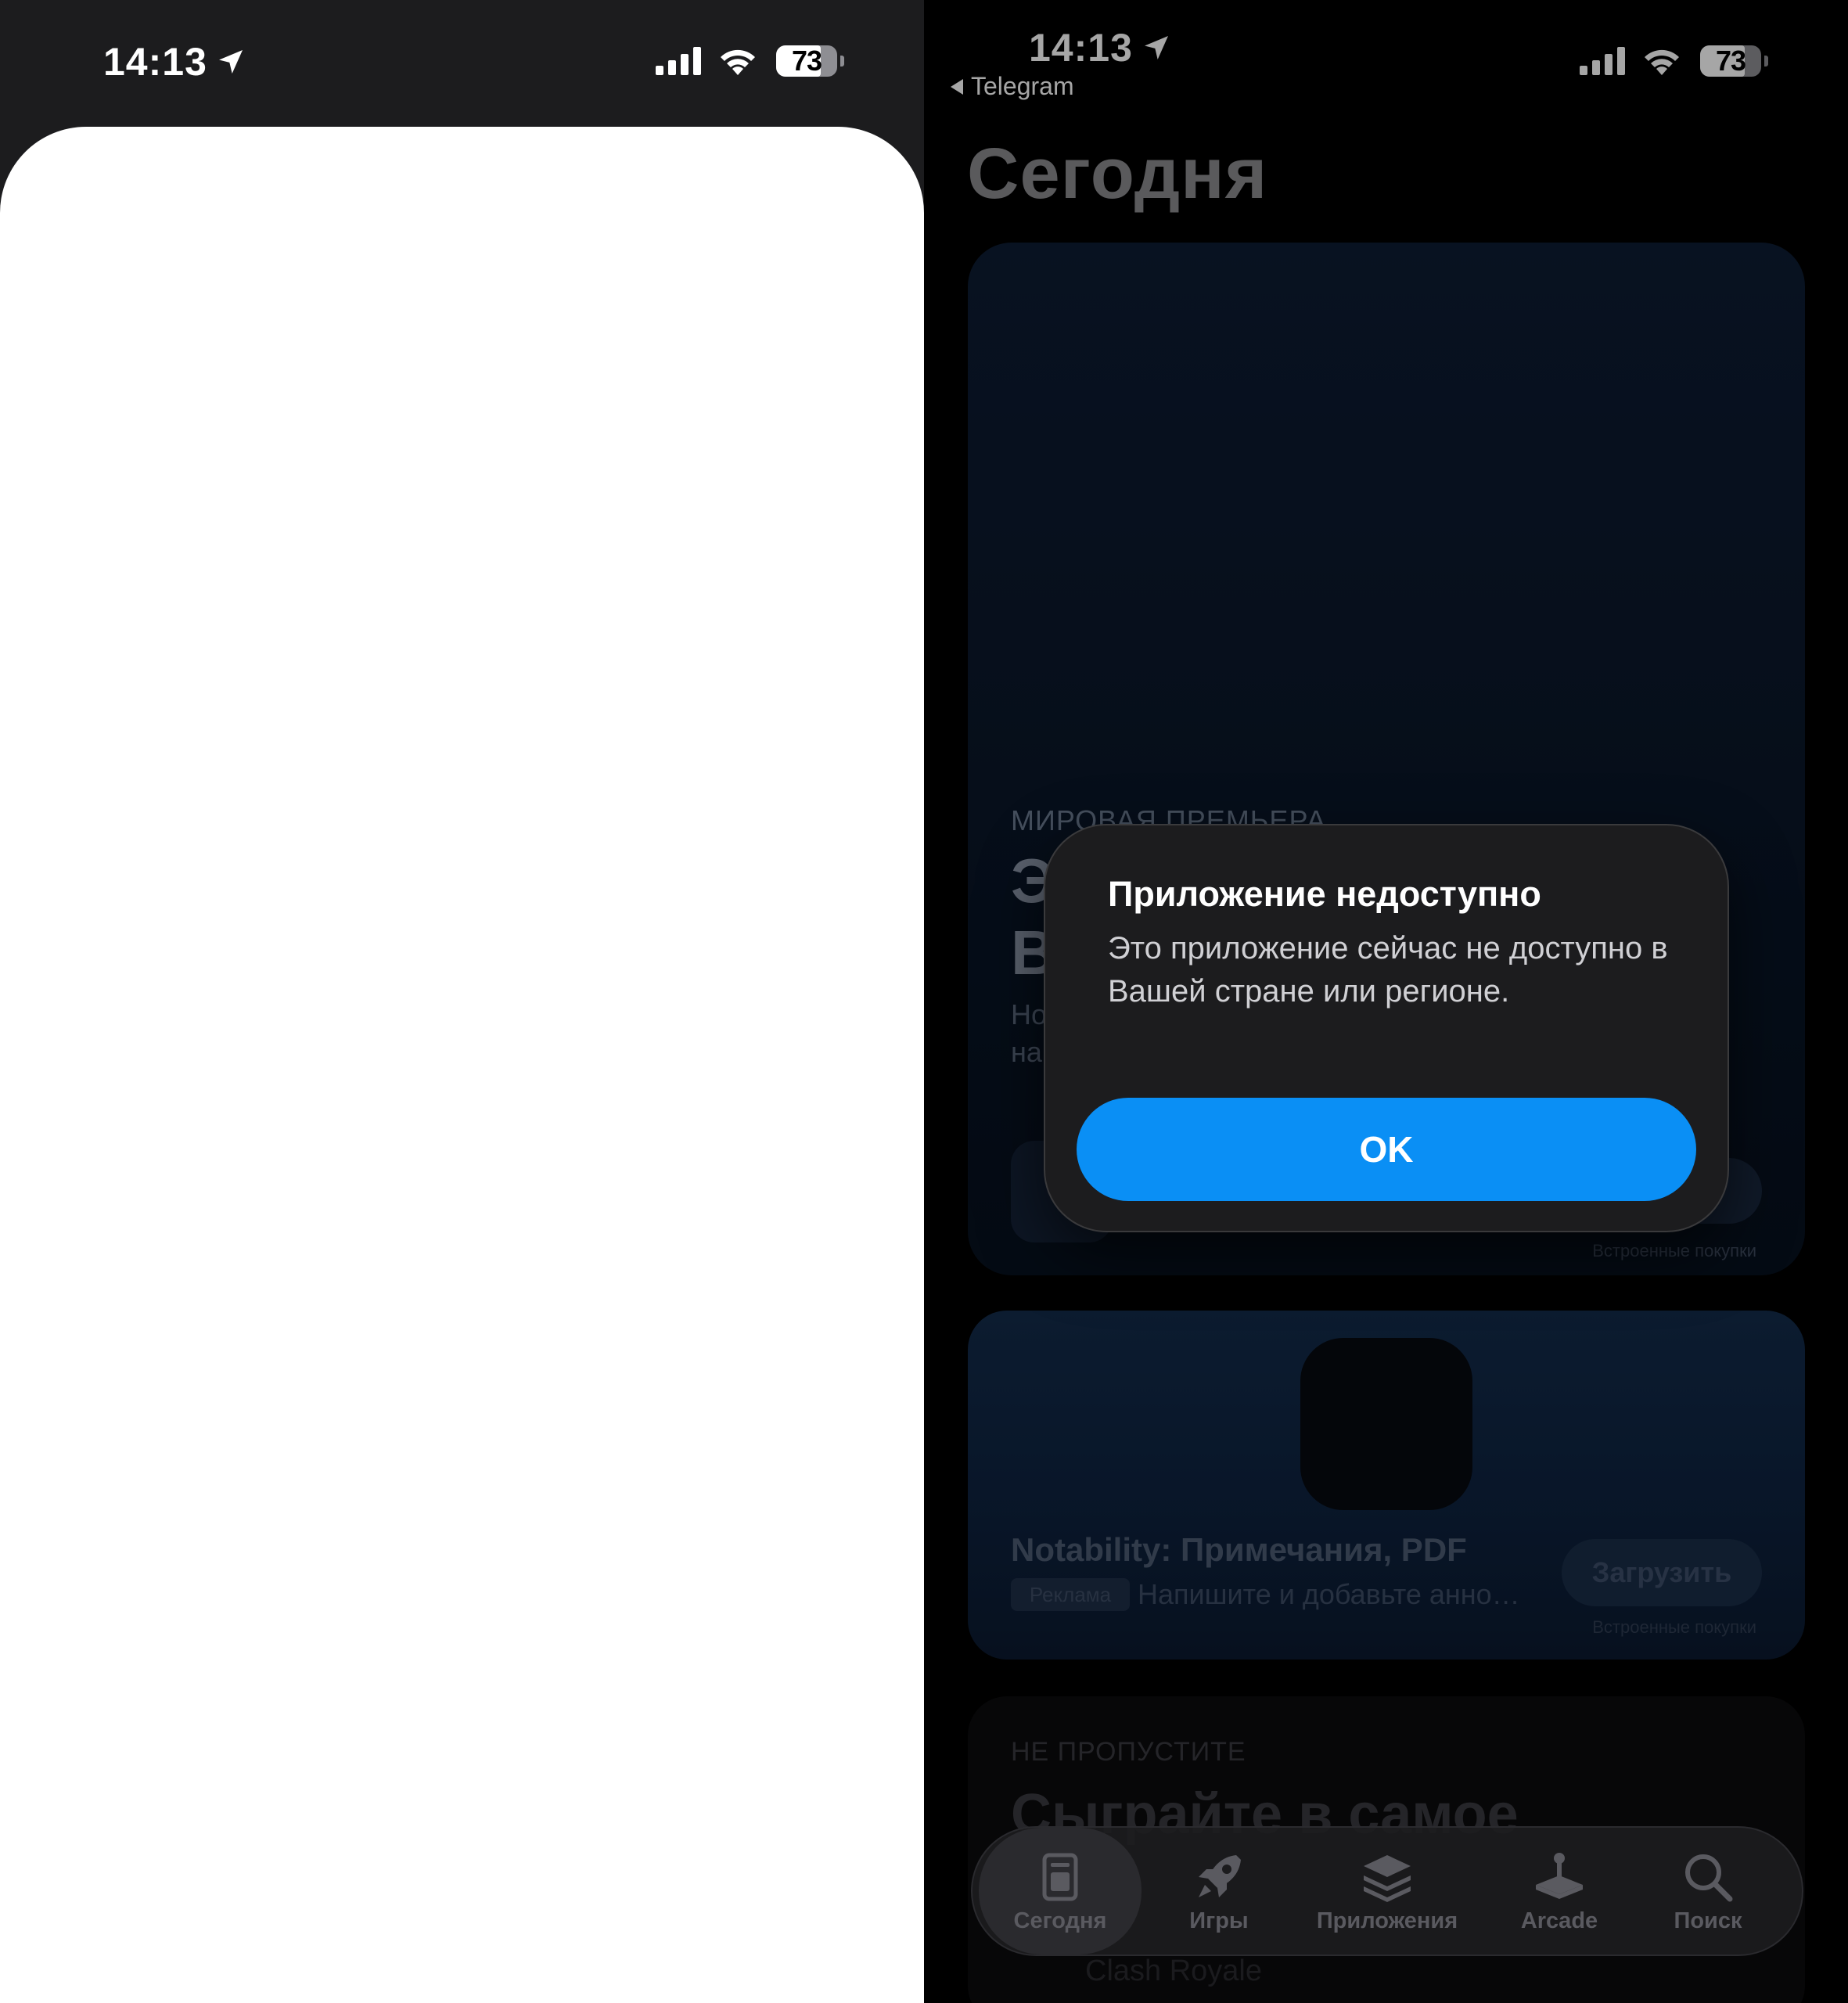 Image resolution: width=1848 pixels, height=2003 pixels. Describe the element at coordinates (1324, 894) in the screenshot. I see `alert-title: Приложение недоступно` at that location.